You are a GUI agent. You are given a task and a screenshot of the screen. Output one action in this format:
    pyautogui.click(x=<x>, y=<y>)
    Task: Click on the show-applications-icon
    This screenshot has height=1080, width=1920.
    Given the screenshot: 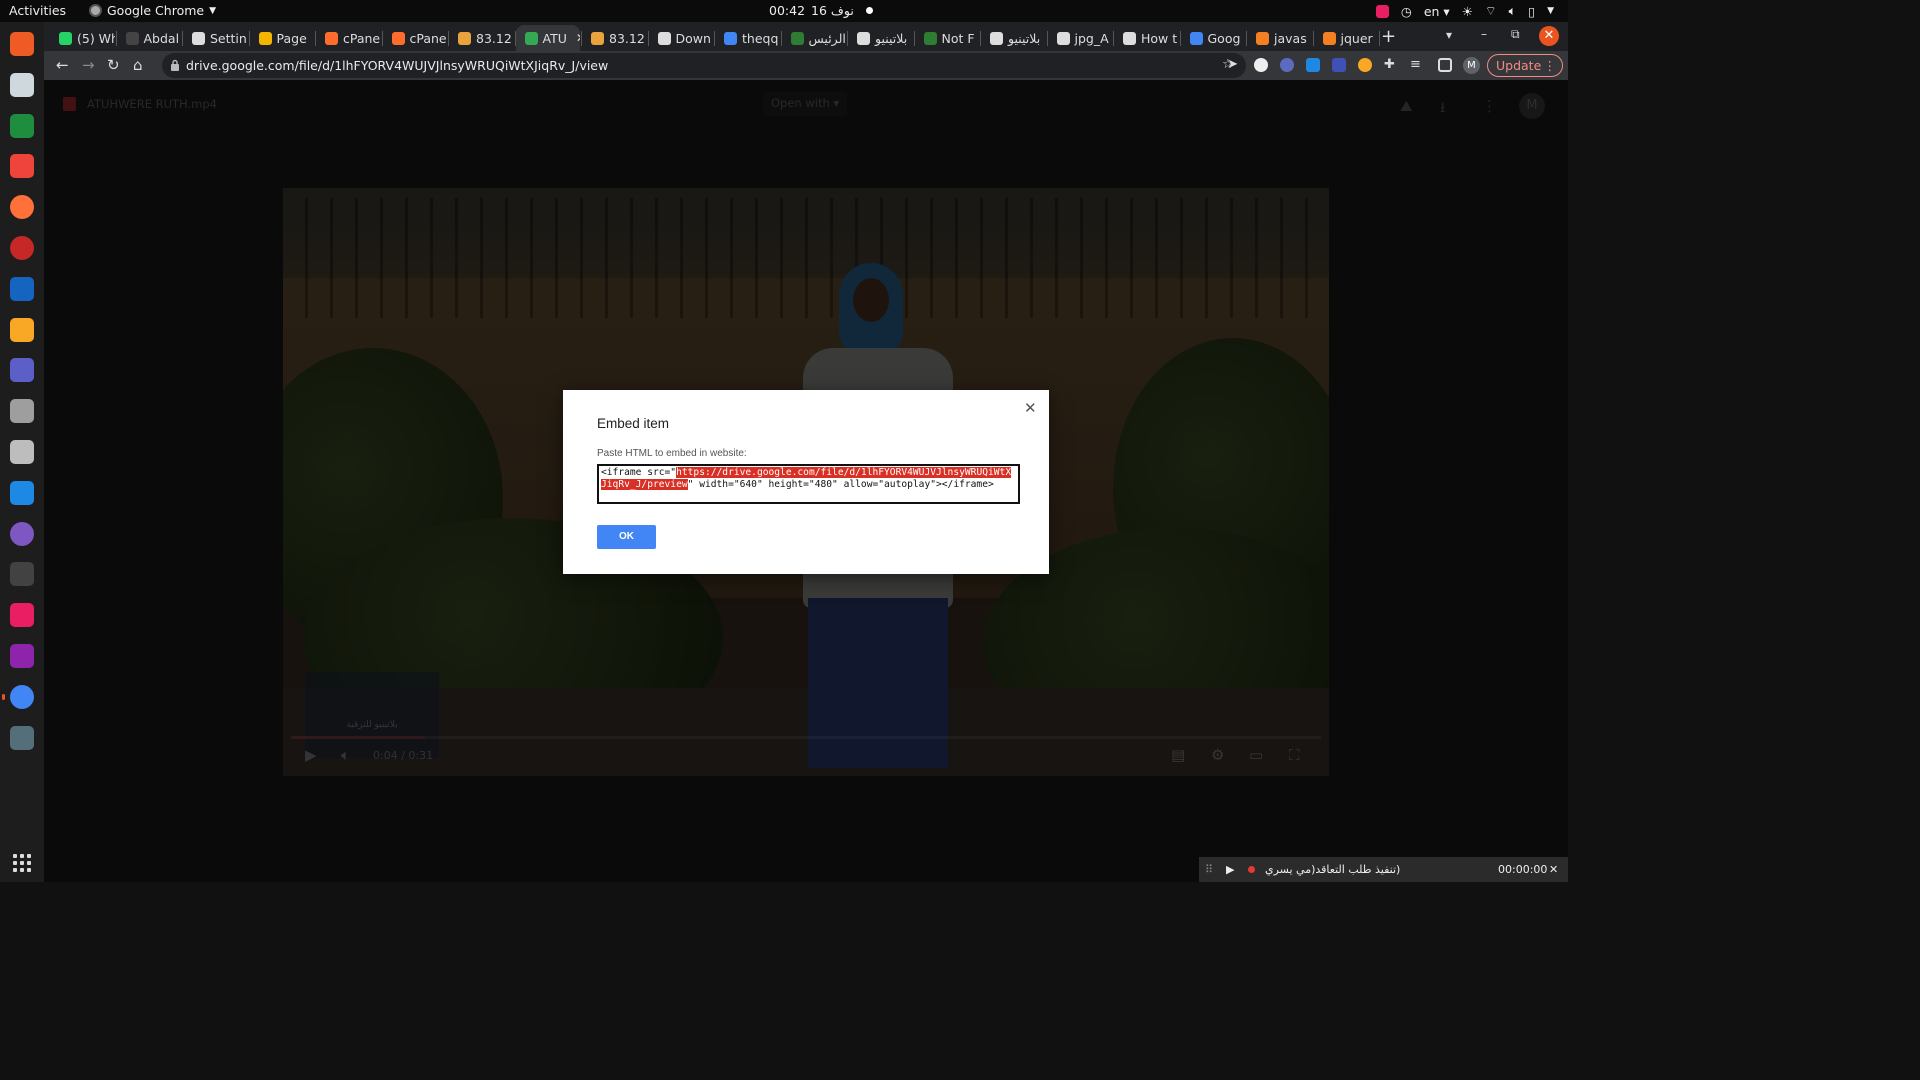 What is the action you would take?
    pyautogui.click(x=22, y=863)
    